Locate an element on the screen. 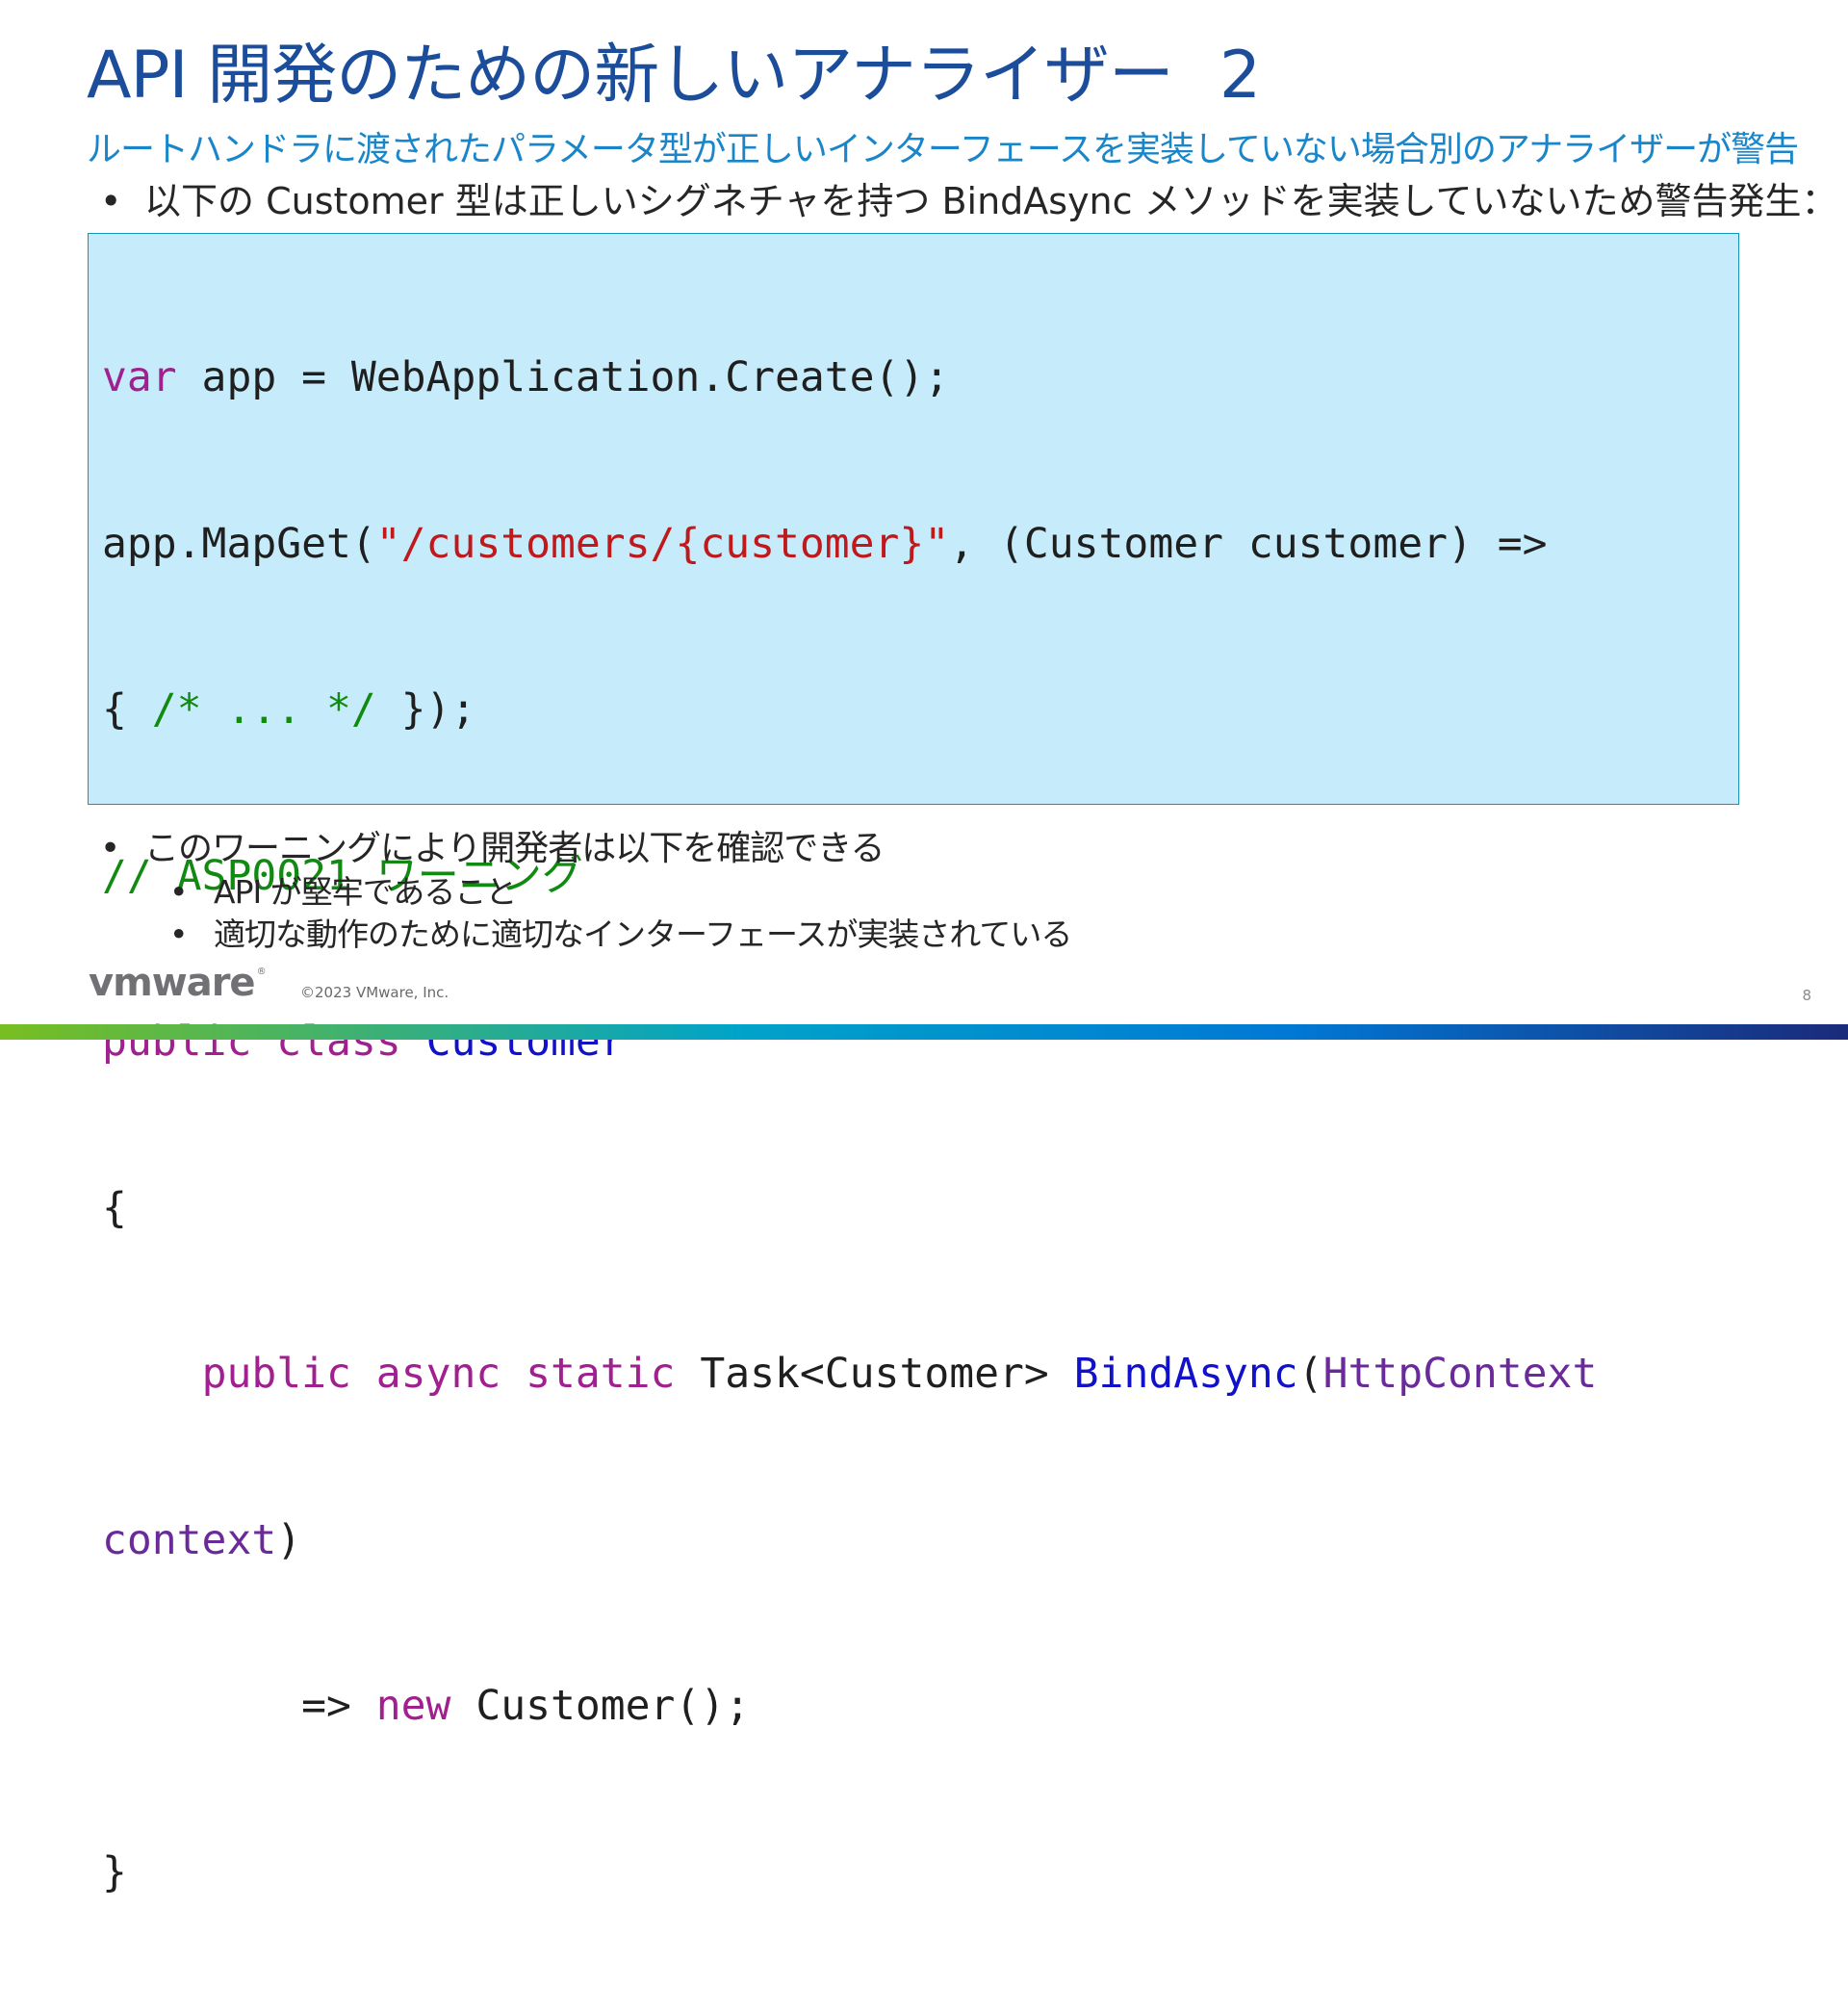 Image resolution: width=1848 pixels, height=2011 pixels. code-line-3: { /* ... */ }); is located at coordinates (849, 710).